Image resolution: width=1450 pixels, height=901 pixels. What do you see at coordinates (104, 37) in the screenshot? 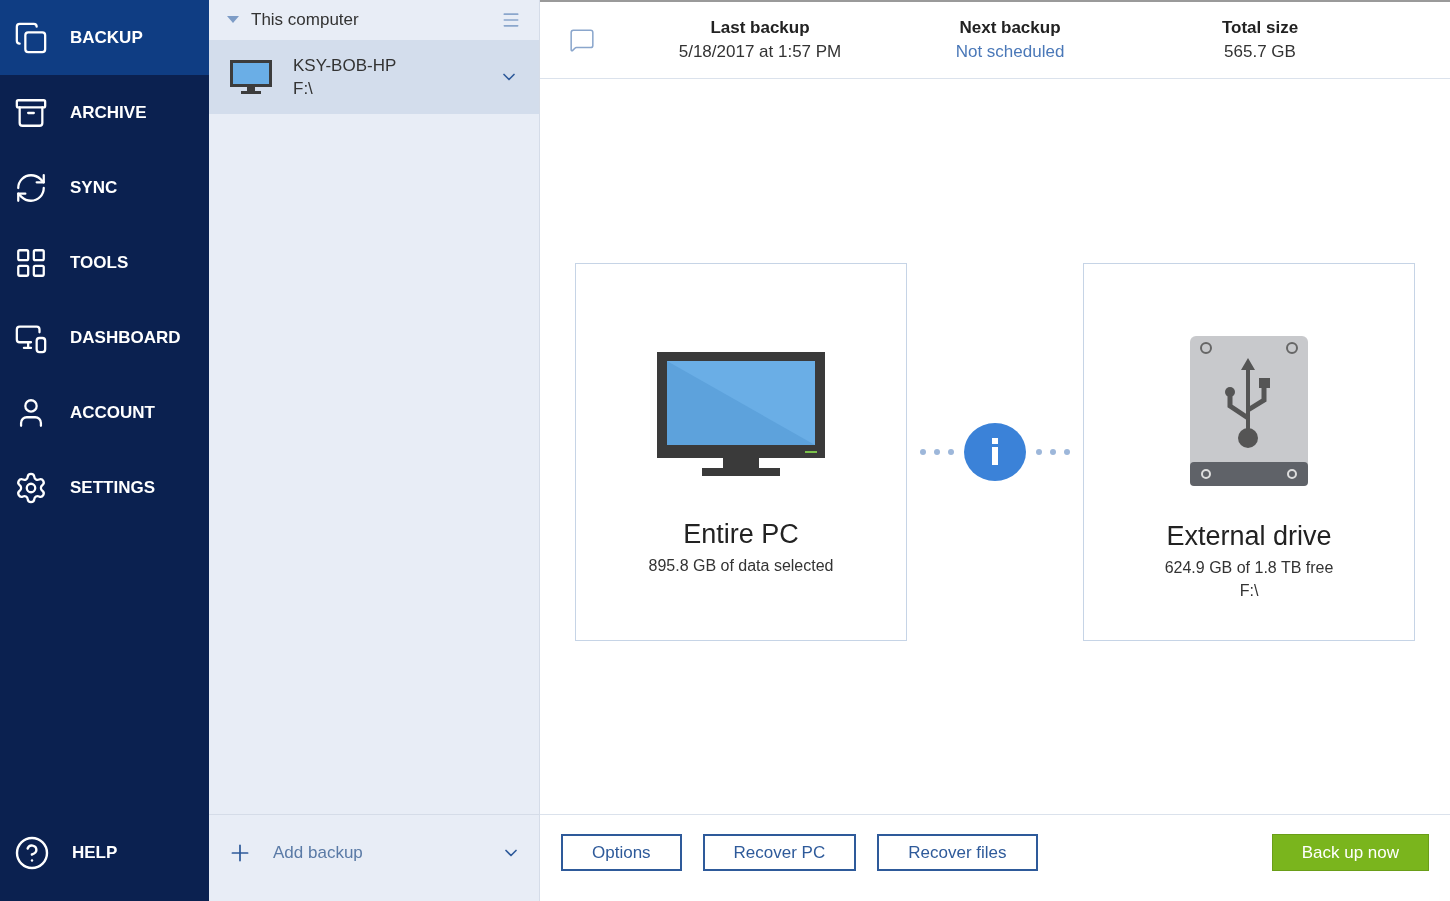
I see `nav-item: BACKUP` at bounding box center [104, 37].